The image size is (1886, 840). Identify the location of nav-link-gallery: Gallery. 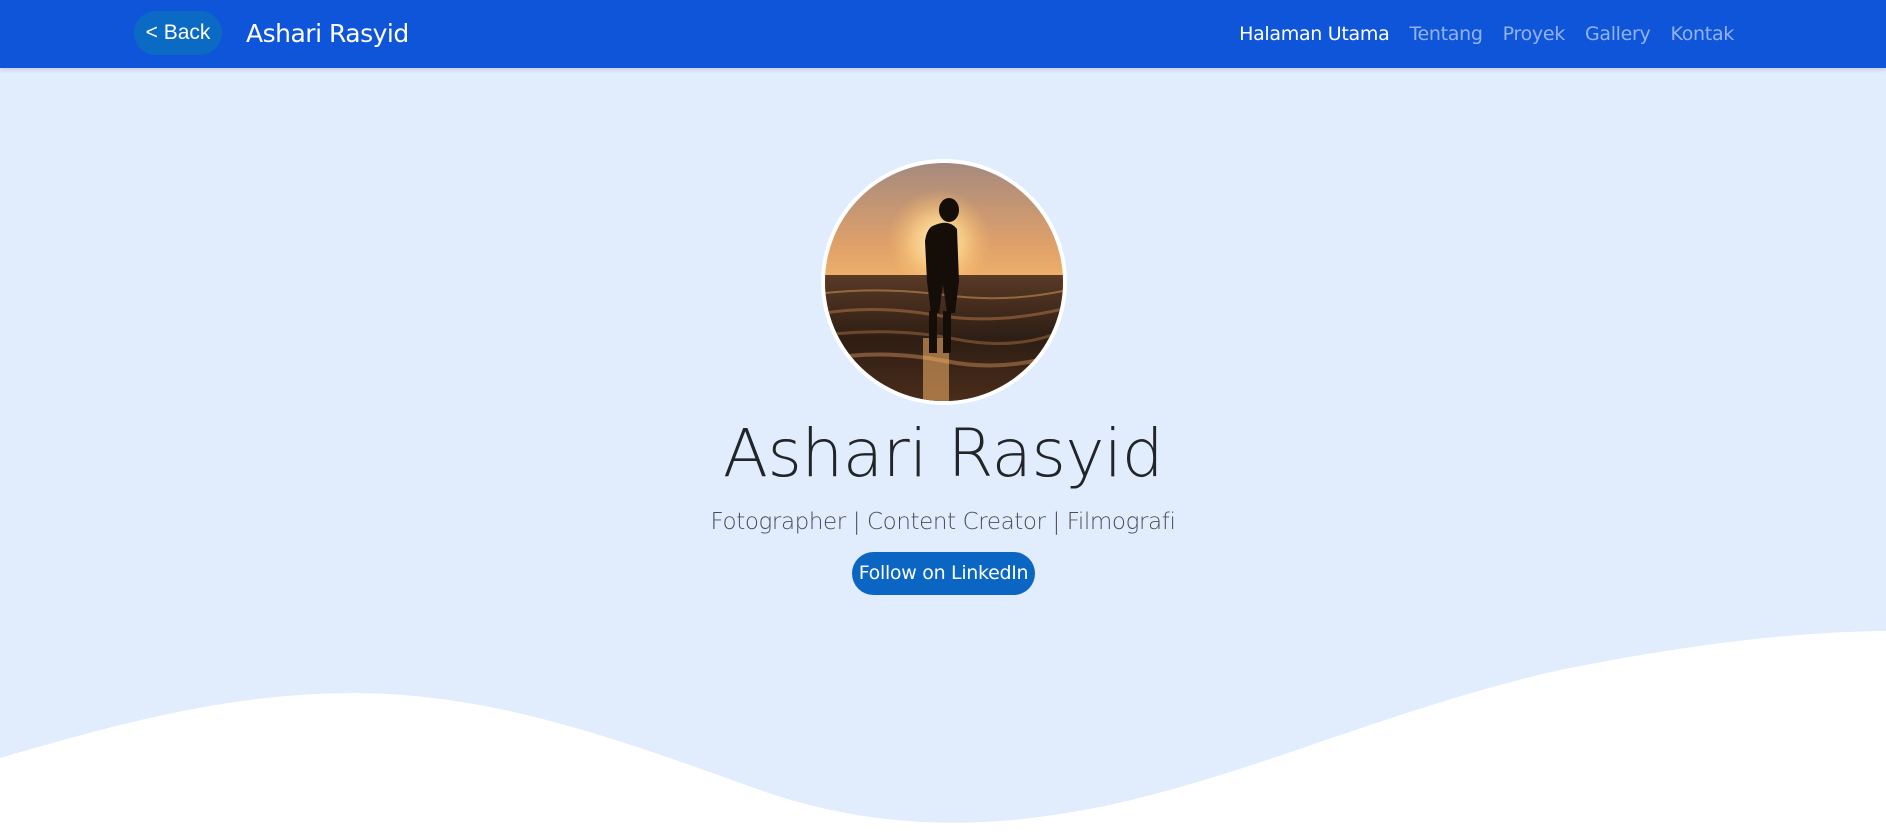
(1618, 34).